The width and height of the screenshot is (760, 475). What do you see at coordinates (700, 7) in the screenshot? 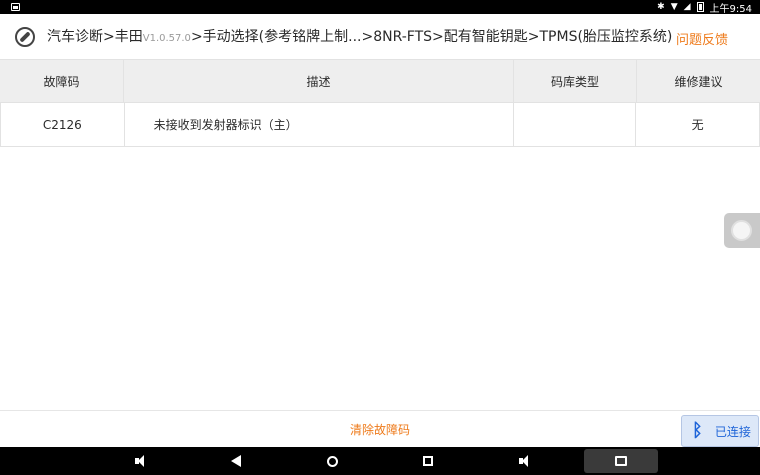
I see `battery-icon` at bounding box center [700, 7].